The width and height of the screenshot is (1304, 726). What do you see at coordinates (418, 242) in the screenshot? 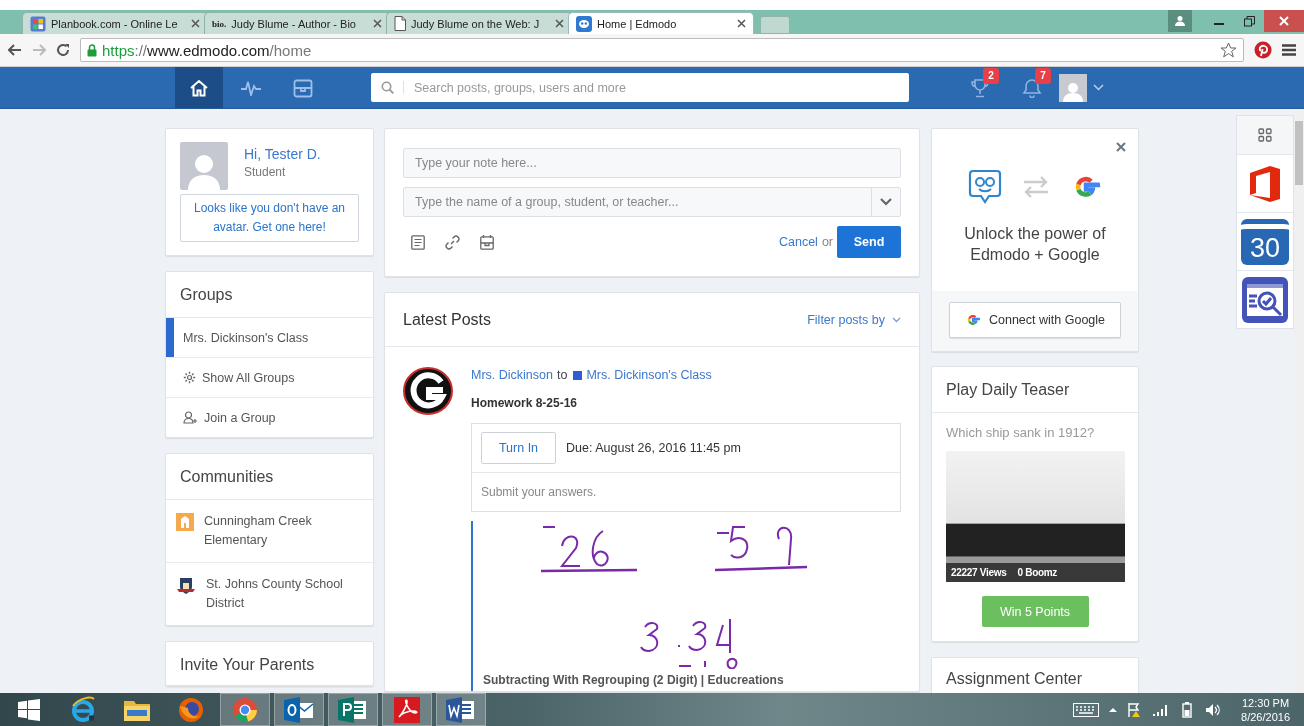
I see `note-icon` at bounding box center [418, 242].